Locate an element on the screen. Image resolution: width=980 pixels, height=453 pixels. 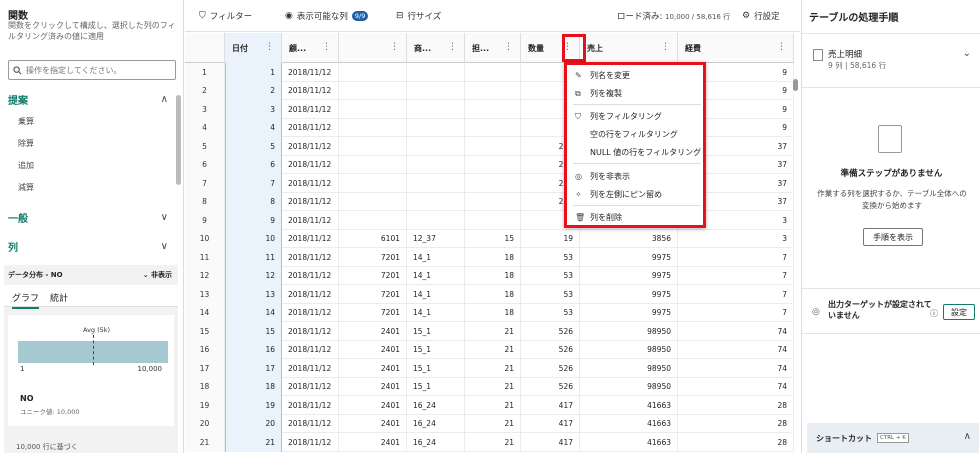
table-cell: 16_24 is located at coordinates (436, 442).